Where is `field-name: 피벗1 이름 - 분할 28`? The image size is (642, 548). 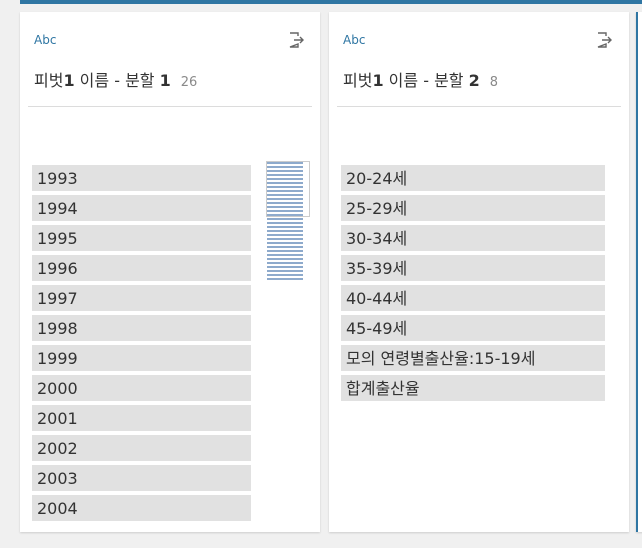
field-name: 피벗1 이름 - 분할 28 is located at coordinates (420, 79).